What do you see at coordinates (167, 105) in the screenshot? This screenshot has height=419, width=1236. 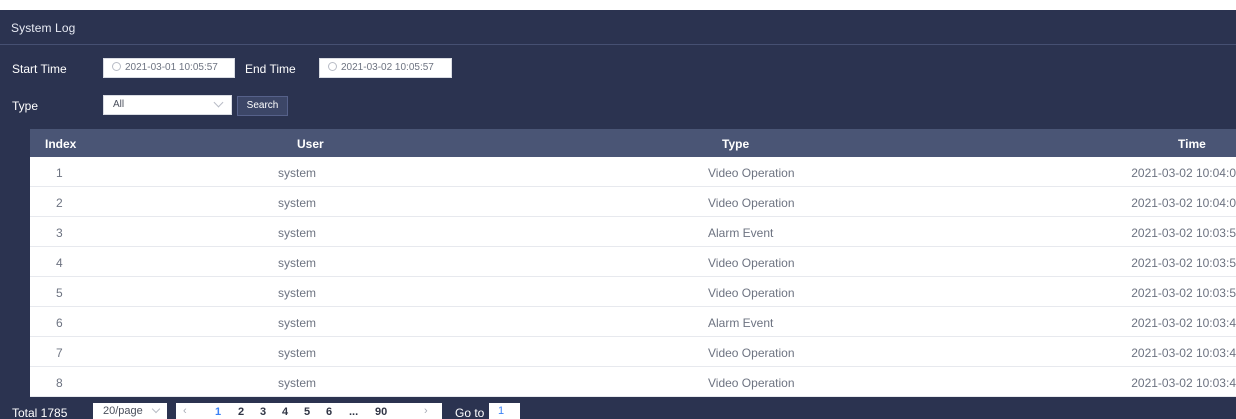 I see `type-select: All` at bounding box center [167, 105].